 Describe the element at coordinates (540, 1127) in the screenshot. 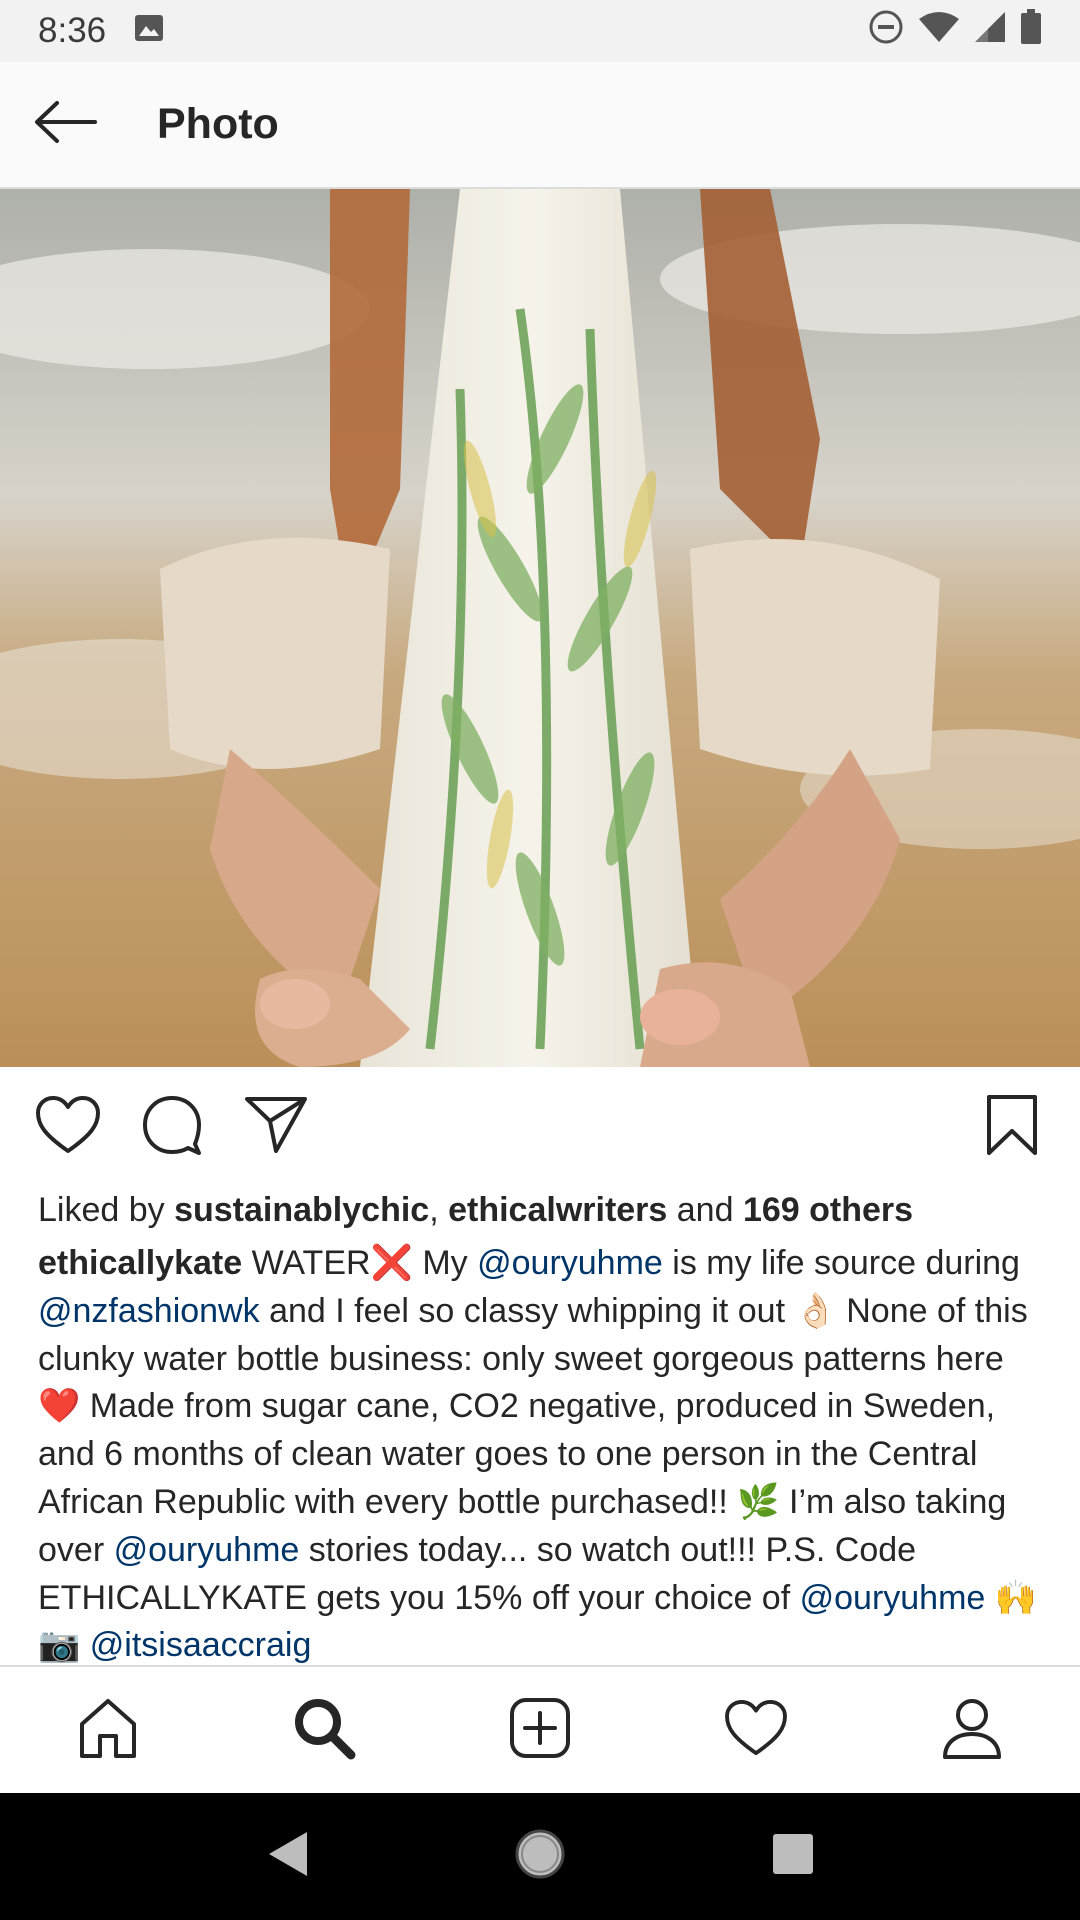

I see `post-actions` at that location.